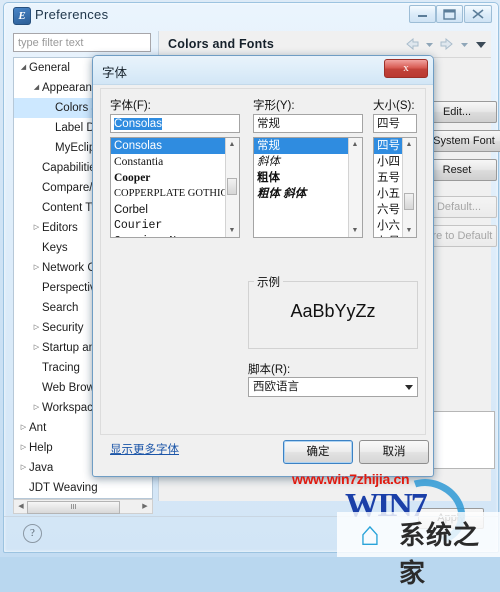  What do you see at coordinates (370, 534) in the screenshot?
I see `home-icon: ⌂` at bounding box center [370, 534].